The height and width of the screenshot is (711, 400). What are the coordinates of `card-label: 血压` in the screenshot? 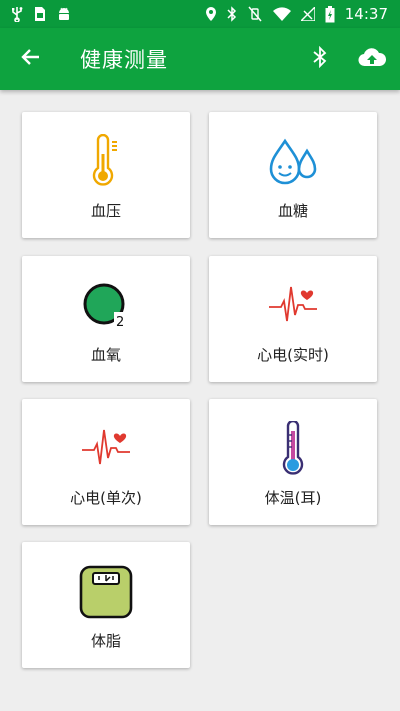 It's located at (105, 211).